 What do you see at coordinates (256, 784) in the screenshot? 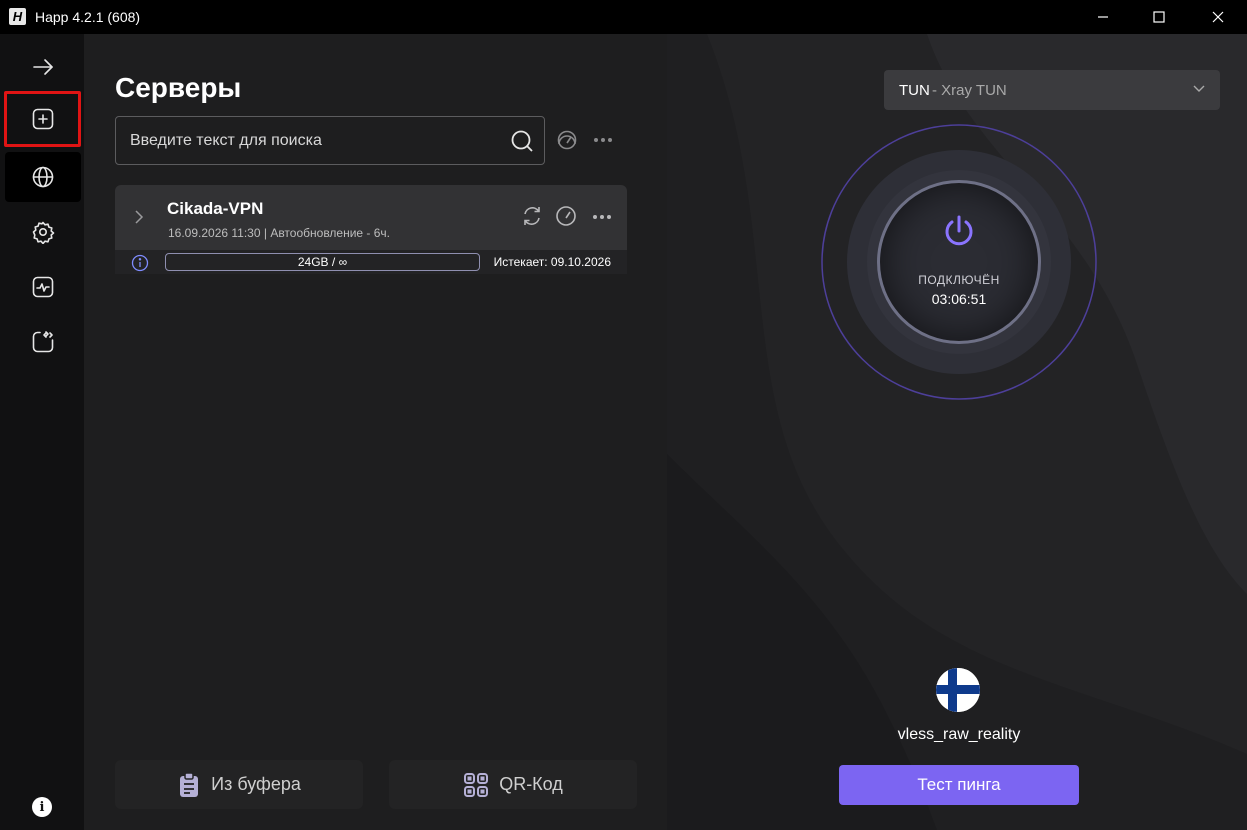
I see `import-clipboard-label: Из буфера` at bounding box center [256, 784].